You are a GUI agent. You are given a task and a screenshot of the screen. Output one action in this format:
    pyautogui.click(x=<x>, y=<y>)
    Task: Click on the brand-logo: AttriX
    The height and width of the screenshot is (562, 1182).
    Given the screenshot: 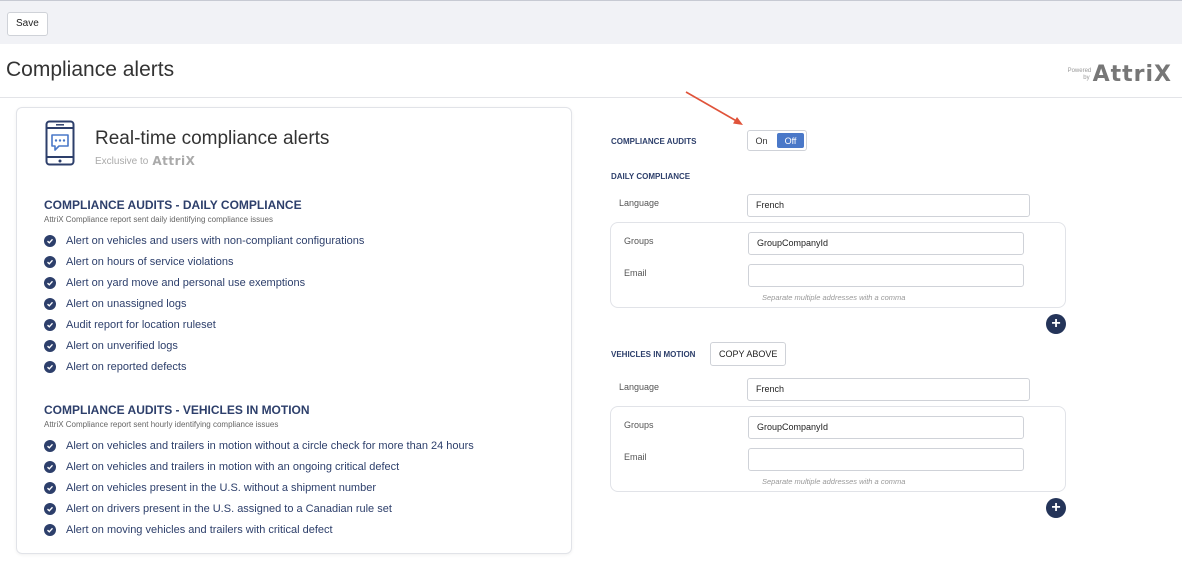 What is the action you would take?
    pyautogui.click(x=1132, y=74)
    